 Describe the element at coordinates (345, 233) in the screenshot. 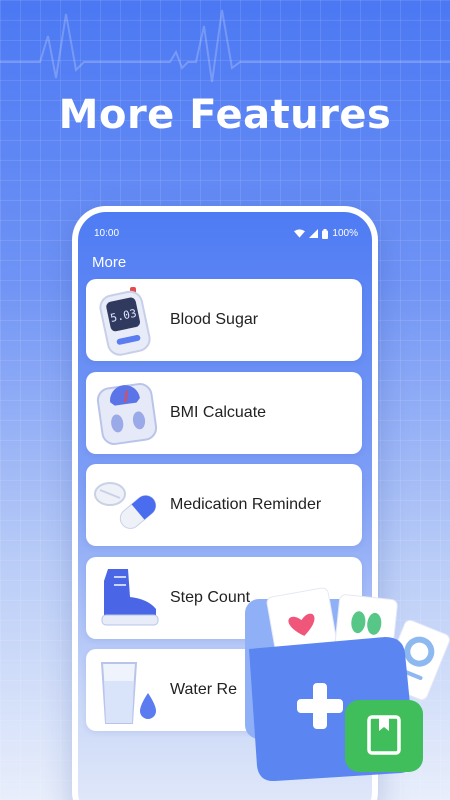

I see `battery-percent: 100%` at that location.